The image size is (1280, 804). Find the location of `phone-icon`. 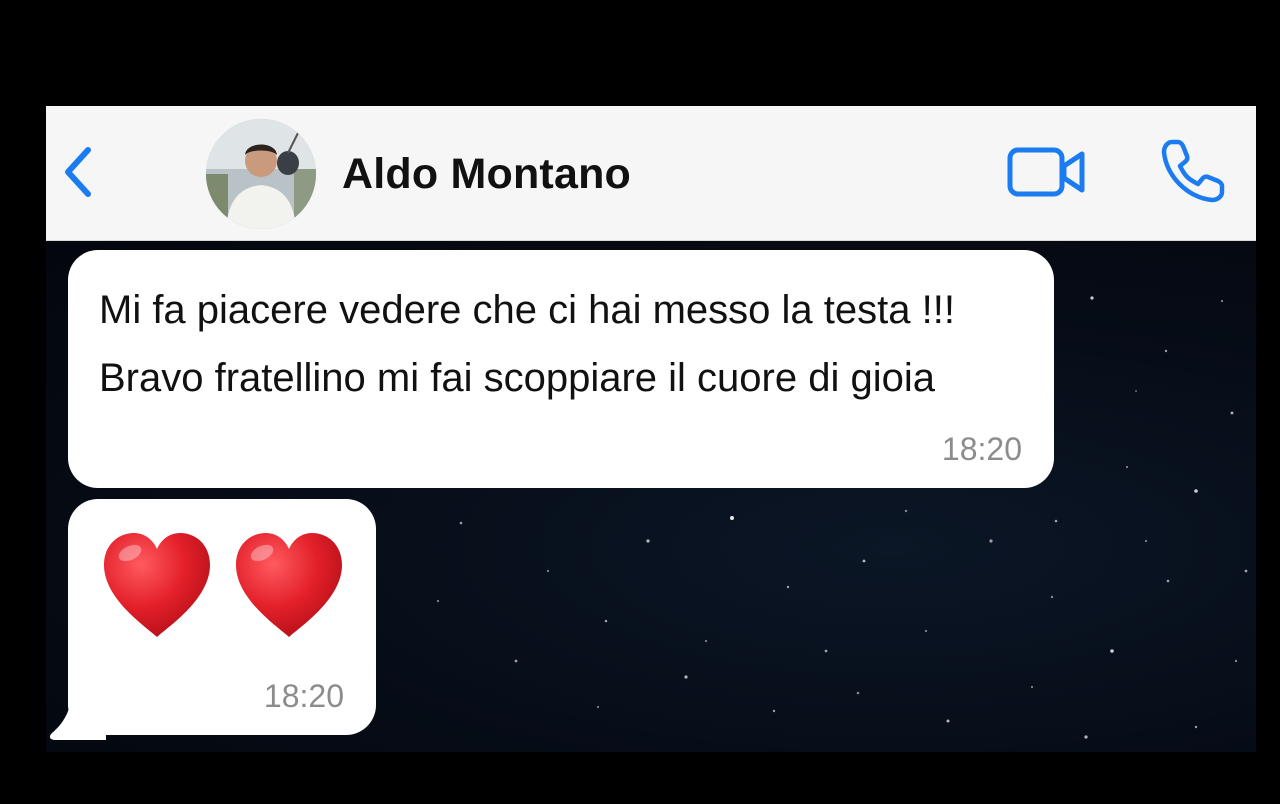

phone-icon is located at coordinates (1193, 171).